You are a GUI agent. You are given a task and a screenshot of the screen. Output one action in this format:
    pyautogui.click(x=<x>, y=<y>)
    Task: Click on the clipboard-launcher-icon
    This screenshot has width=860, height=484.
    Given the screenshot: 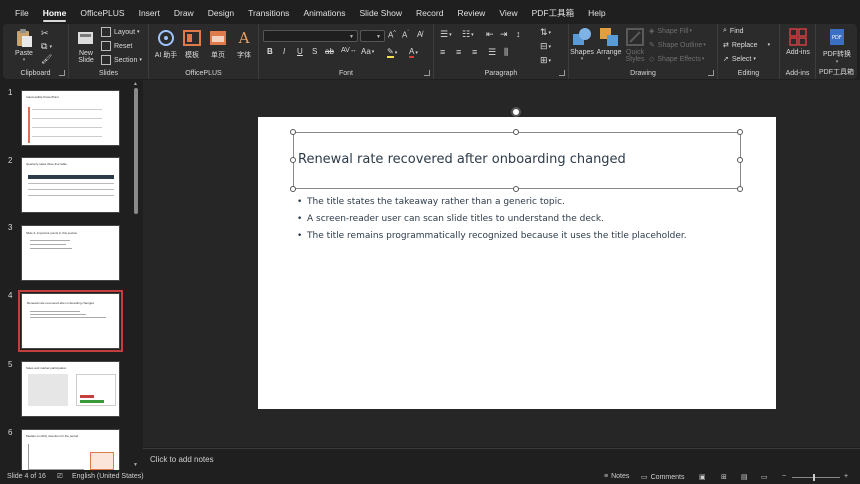 What is the action you would take?
    pyautogui.click(x=62, y=73)
    